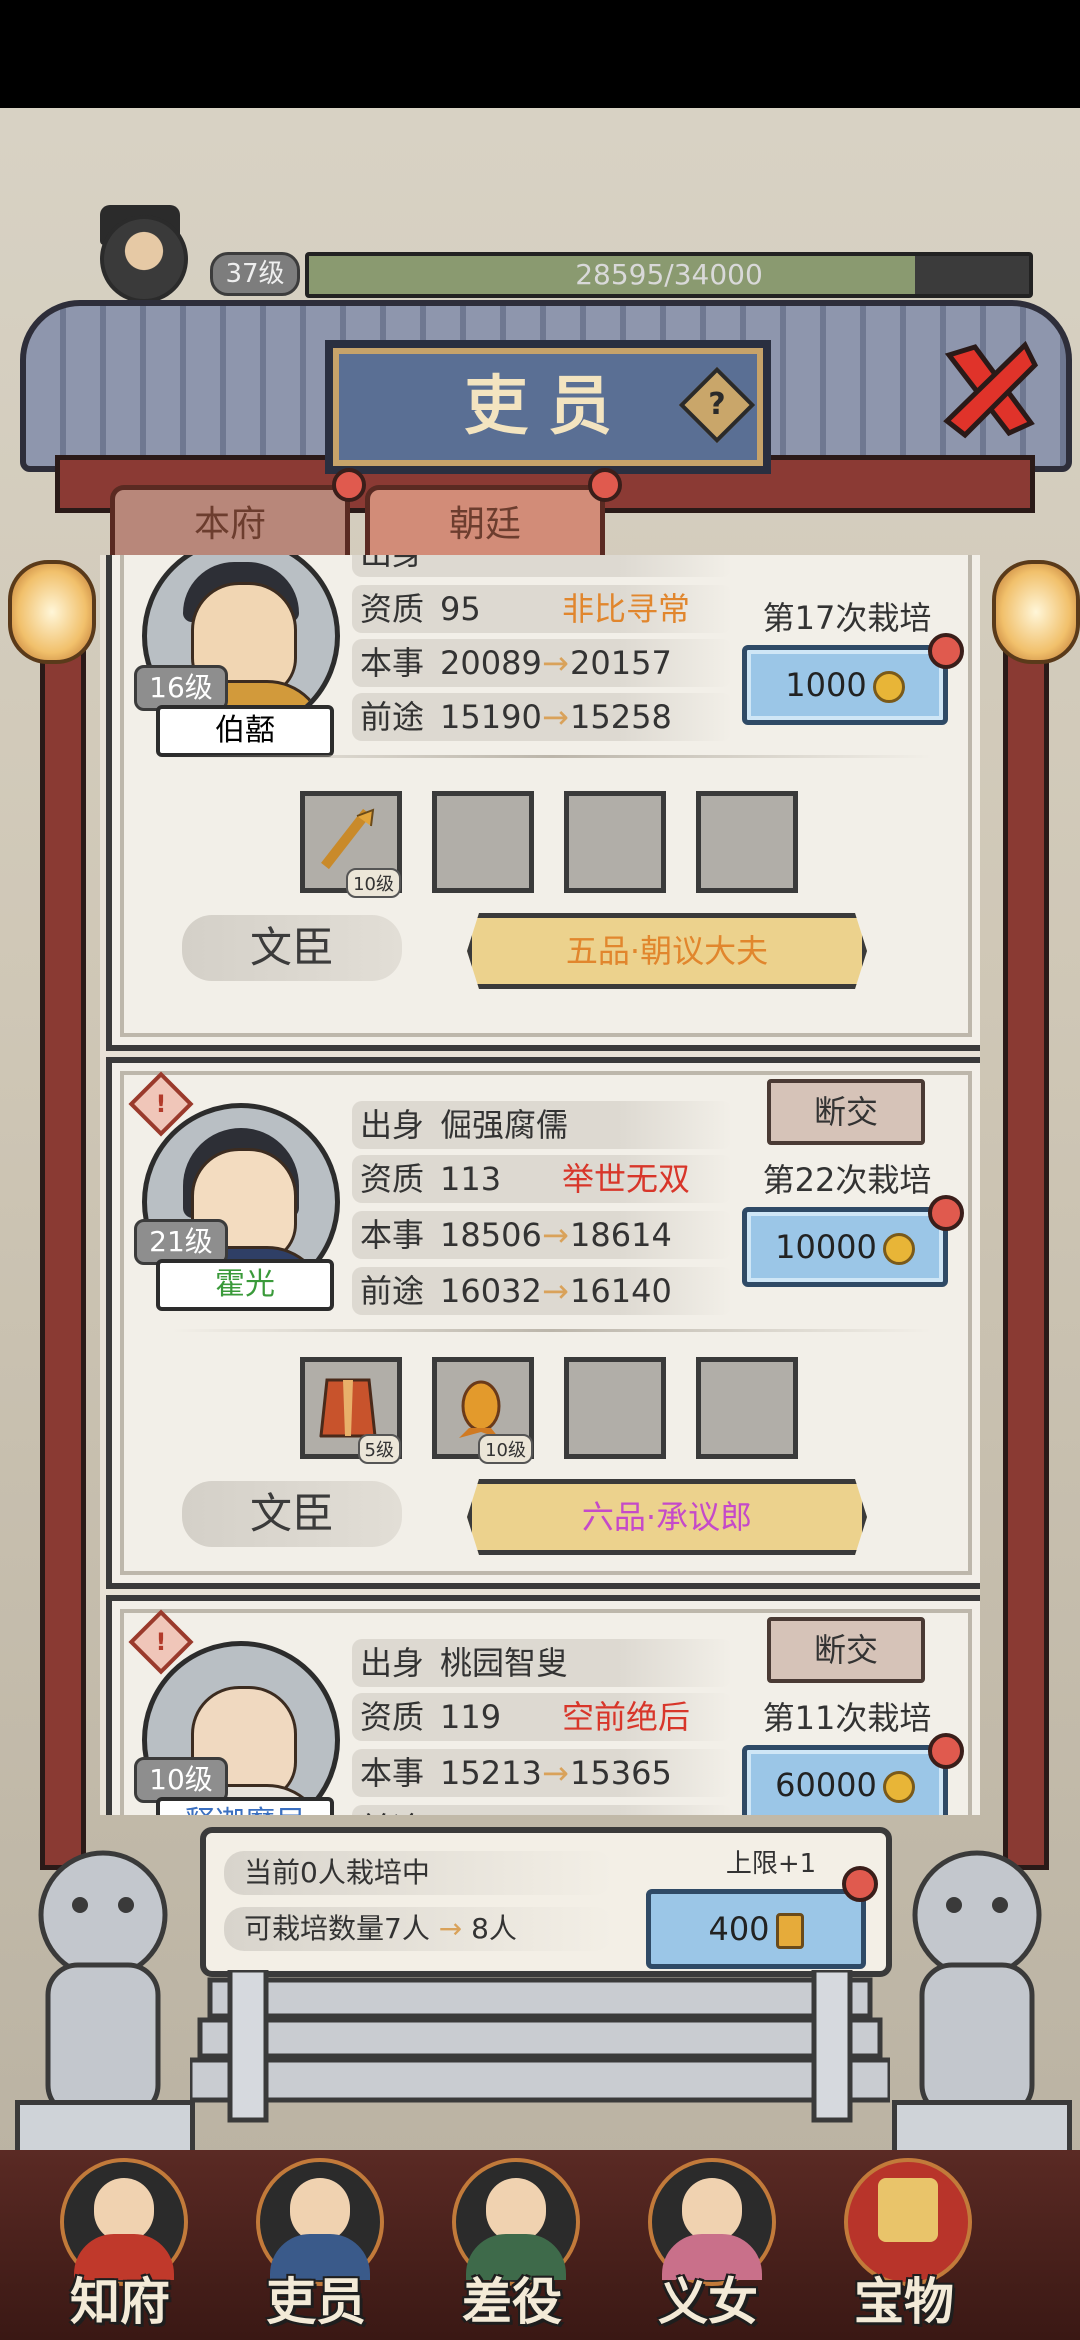 Image resolution: width=1080 pixels, height=2340 pixels. I want to click on prospect-next: 16140, so click(621, 1291).